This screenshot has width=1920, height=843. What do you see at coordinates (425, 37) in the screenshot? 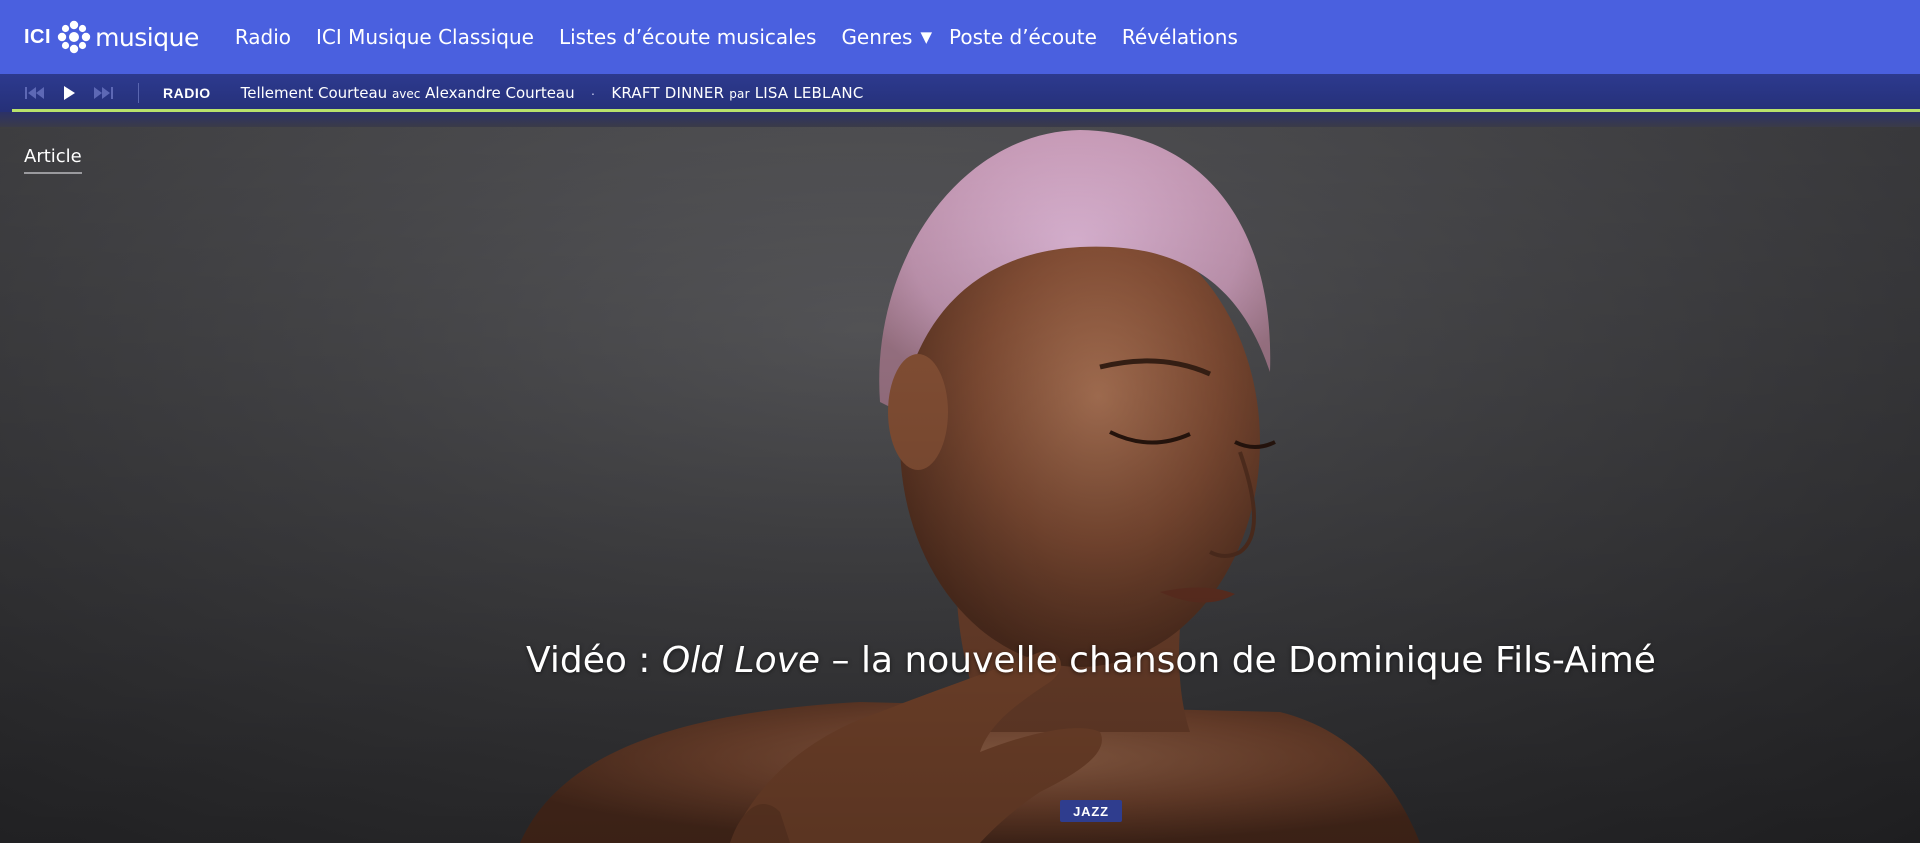
I see `nav-item-ici-musique-classique: ICI Musique Classique` at bounding box center [425, 37].